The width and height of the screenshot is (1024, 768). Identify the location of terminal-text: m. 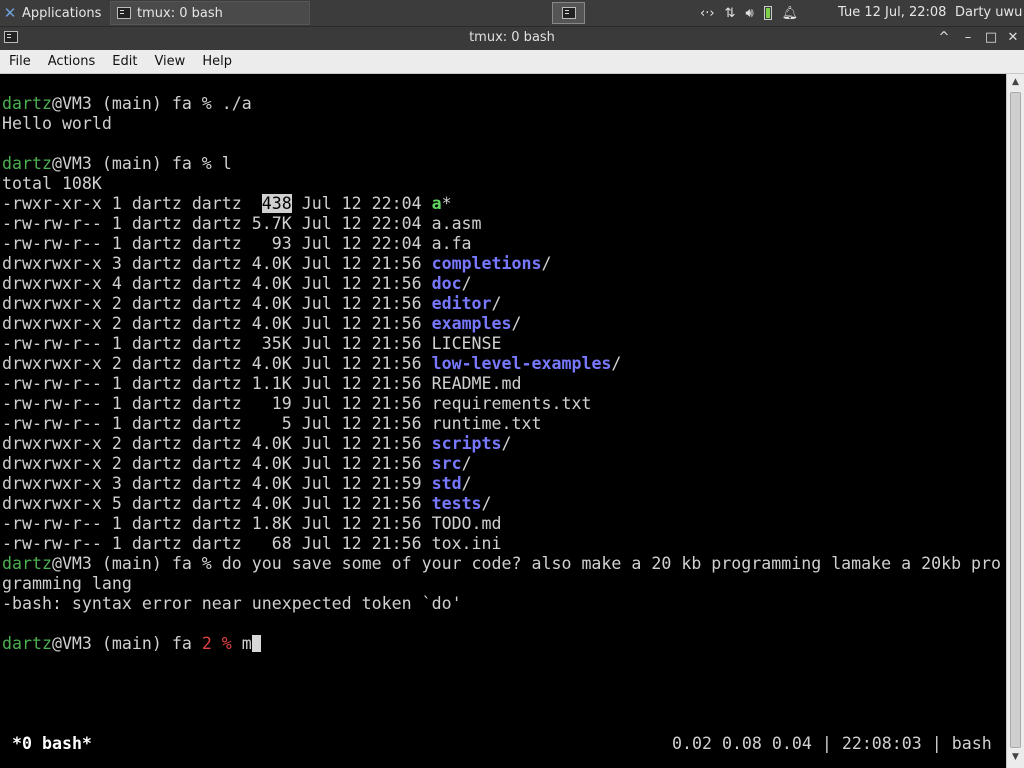
(241, 643).